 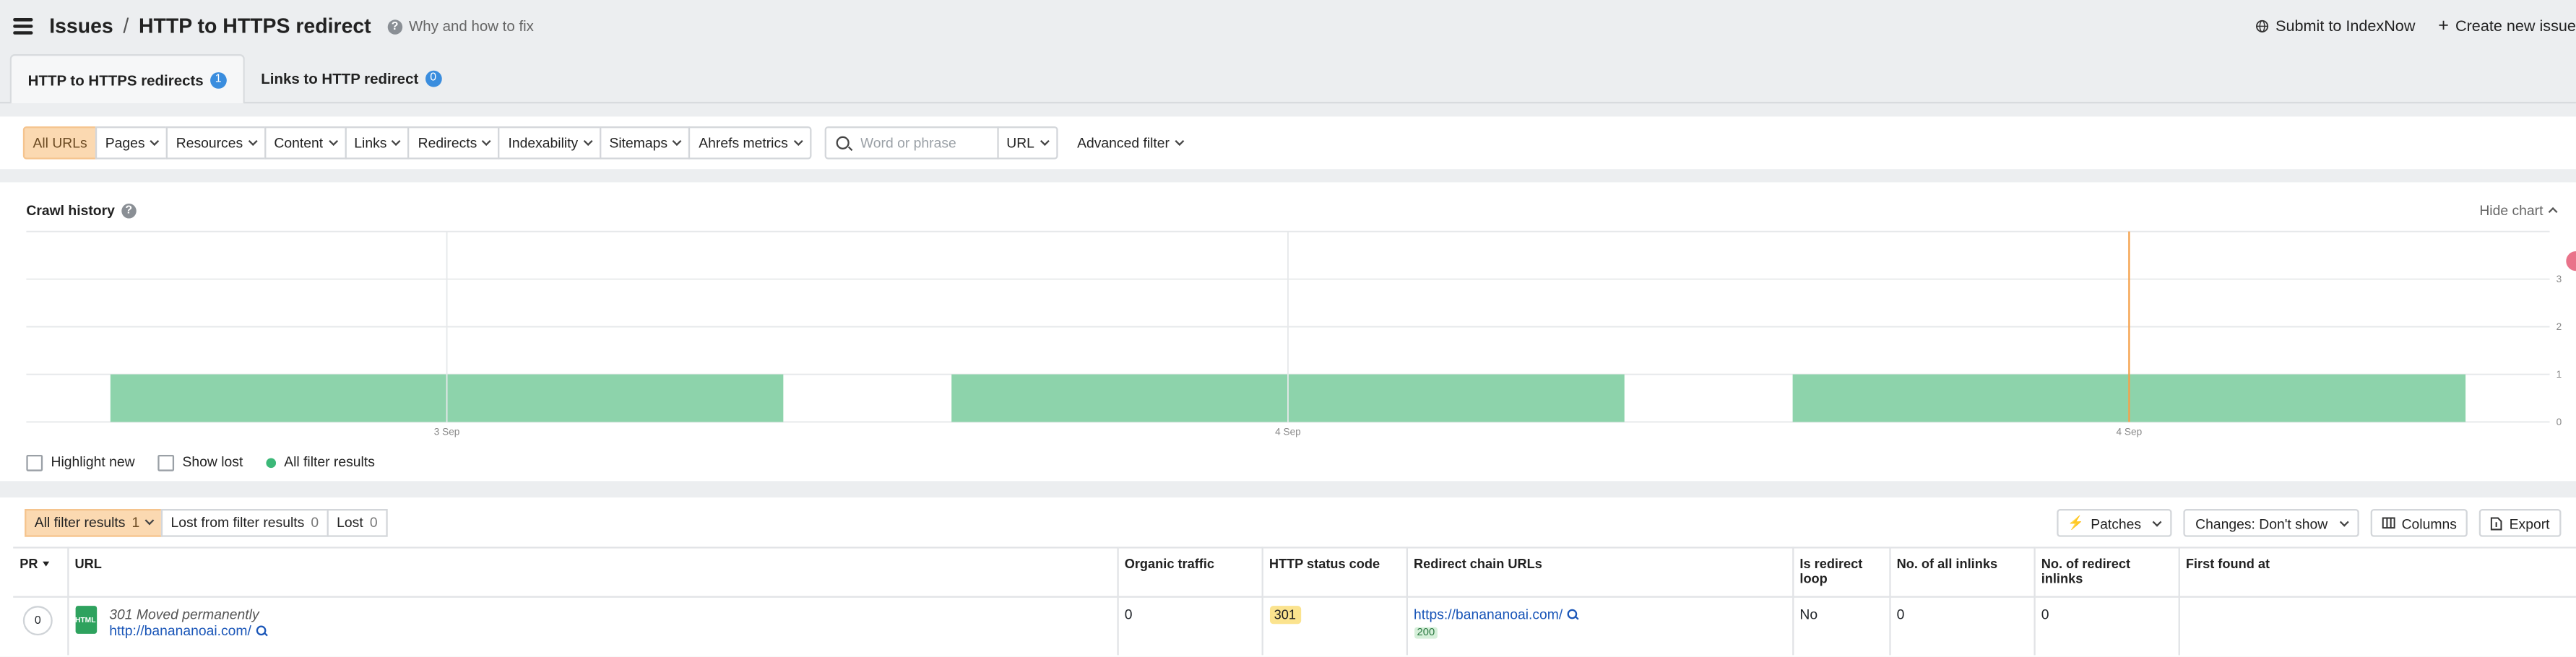 What do you see at coordinates (23, 26) in the screenshot?
I see `menu-icon` at bounding box center [23, 26].